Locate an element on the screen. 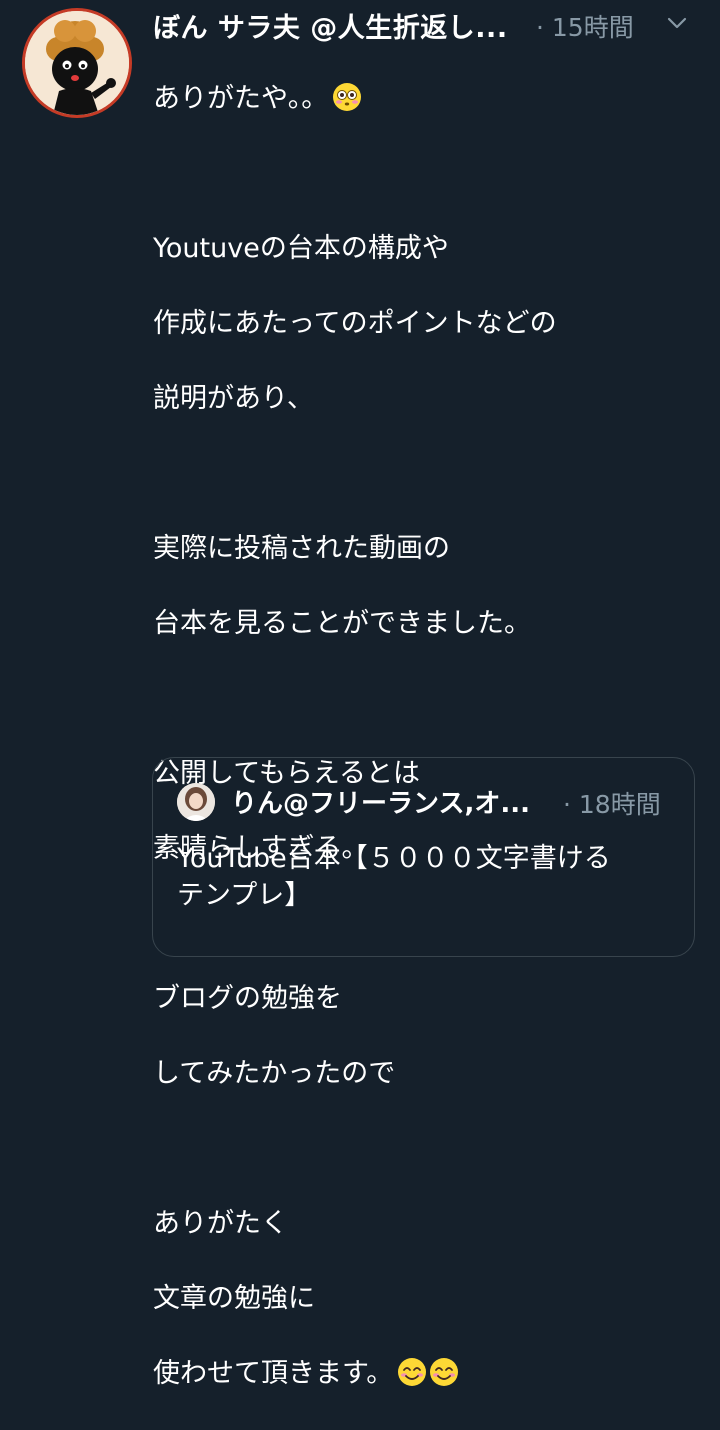 The height and width of the screenshot is (1430, 720). timestamp: 15時間 is located at coordinates (593, 27).